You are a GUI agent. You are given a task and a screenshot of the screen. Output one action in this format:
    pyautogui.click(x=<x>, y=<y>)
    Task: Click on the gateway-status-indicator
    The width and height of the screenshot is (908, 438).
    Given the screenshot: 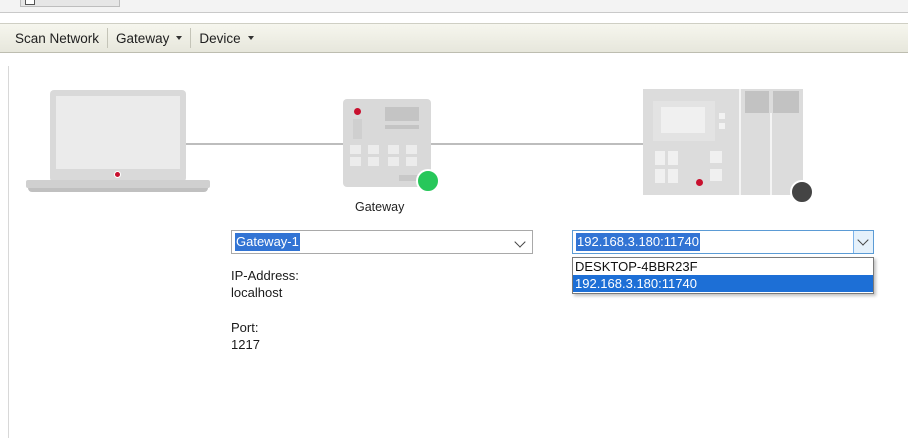 What is the action you would take?
    pyautogui.click(x=428, y=181)
    